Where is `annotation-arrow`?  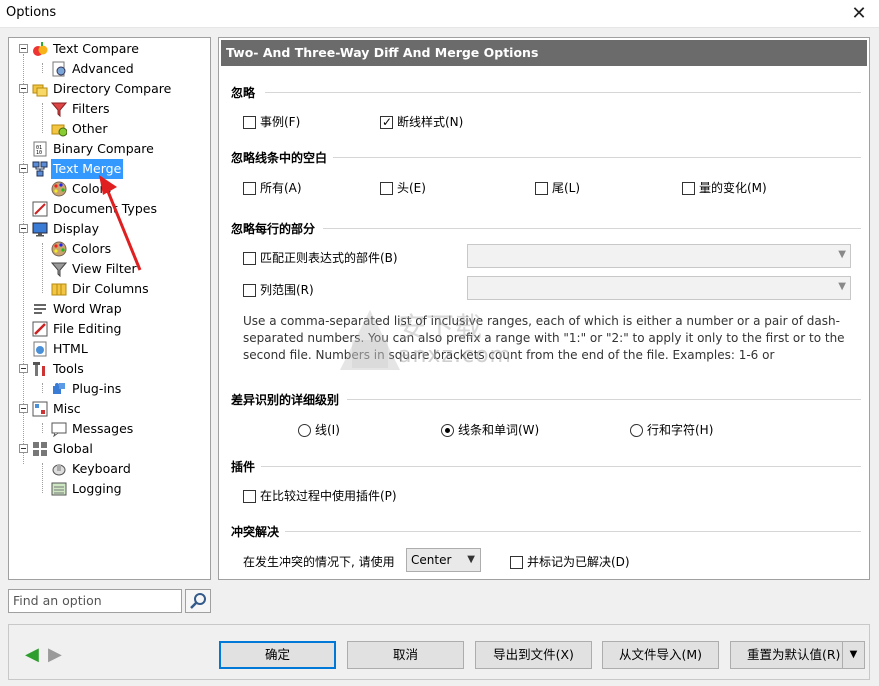 annotation-arrow is located at coordinates (120, 223).